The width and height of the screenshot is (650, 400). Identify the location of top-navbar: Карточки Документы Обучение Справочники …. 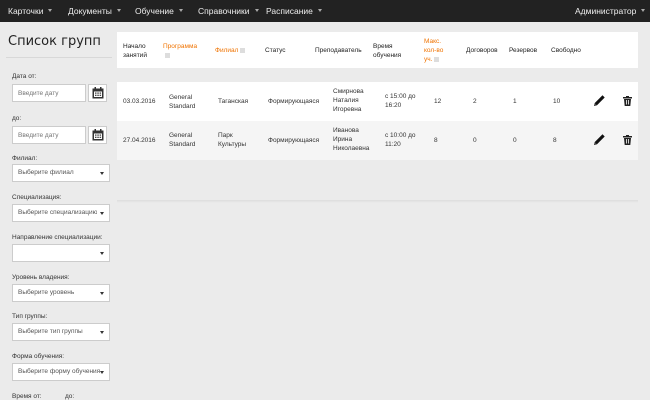
(325, 11).